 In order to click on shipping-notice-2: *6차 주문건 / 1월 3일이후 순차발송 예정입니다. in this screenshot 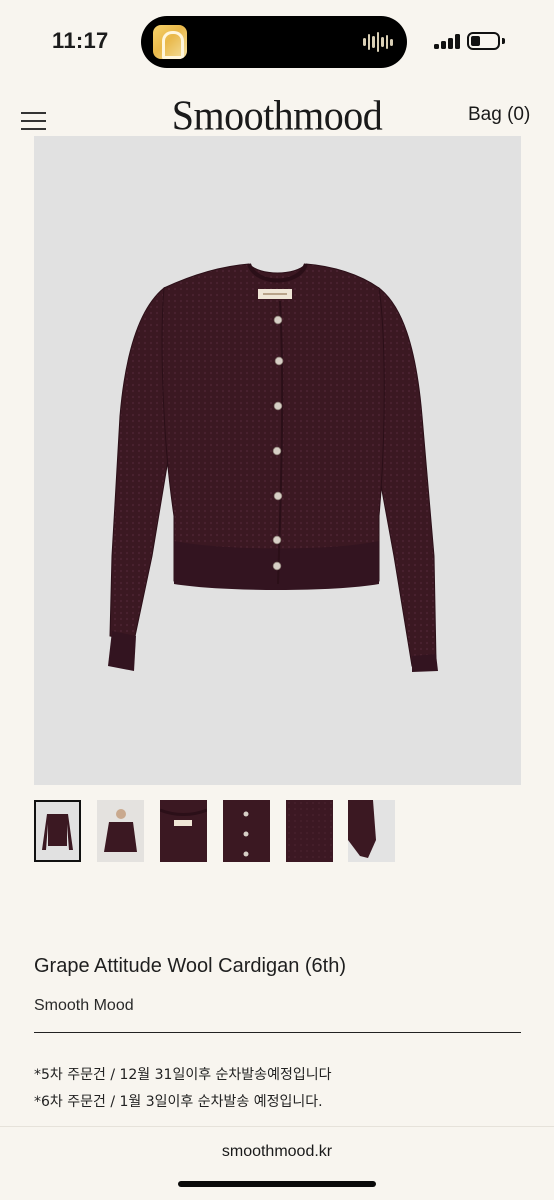, I will do `click(178, 1102)`.